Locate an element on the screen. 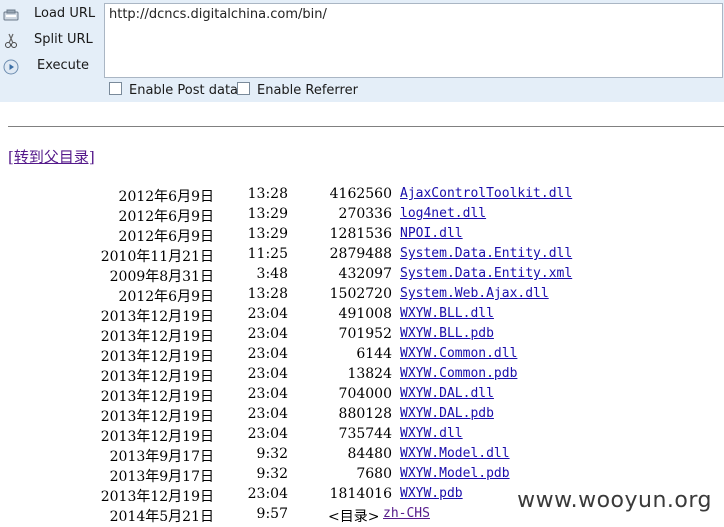 The width and height of the screenshot is (724, 527). file-entry-row: 2013年12月19日 23:04 13824 WXYW.Common.pdb is located at coordinates (362, 376).